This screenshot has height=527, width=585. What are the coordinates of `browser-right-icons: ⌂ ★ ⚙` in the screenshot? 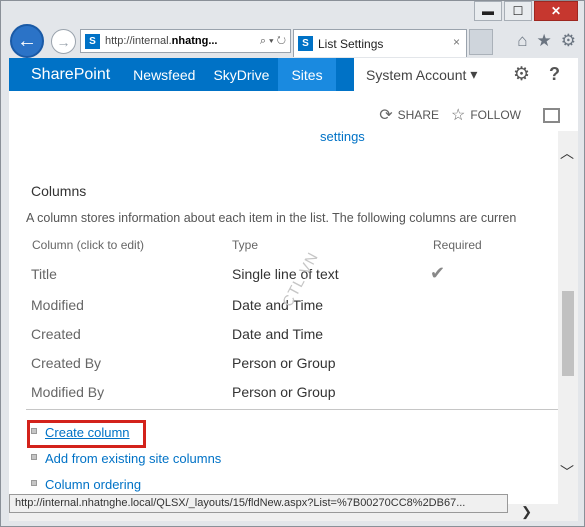 It's located at (546, 41).